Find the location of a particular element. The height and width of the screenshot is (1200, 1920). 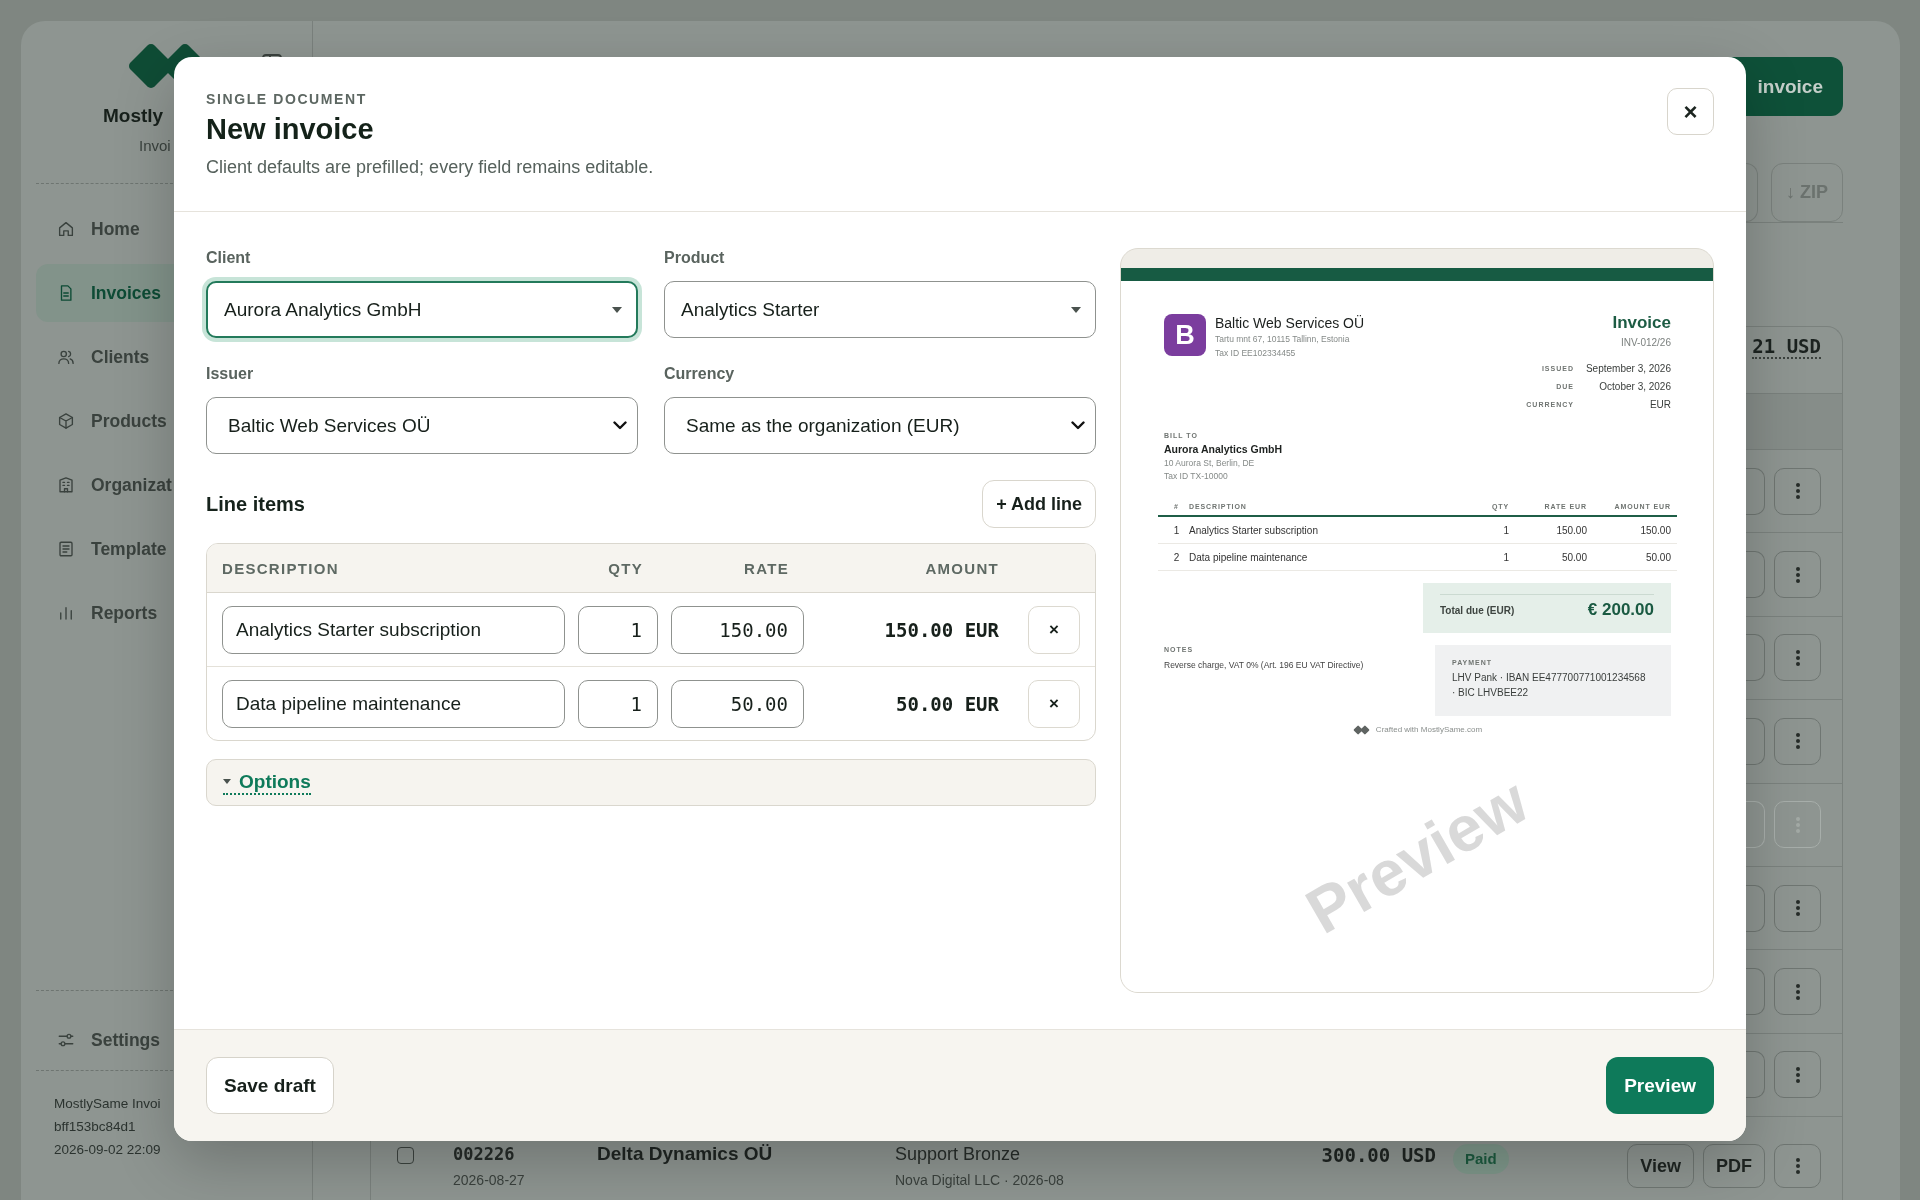

select-field: Baltic Web Services OÜ is located at coordinates (422, 425).